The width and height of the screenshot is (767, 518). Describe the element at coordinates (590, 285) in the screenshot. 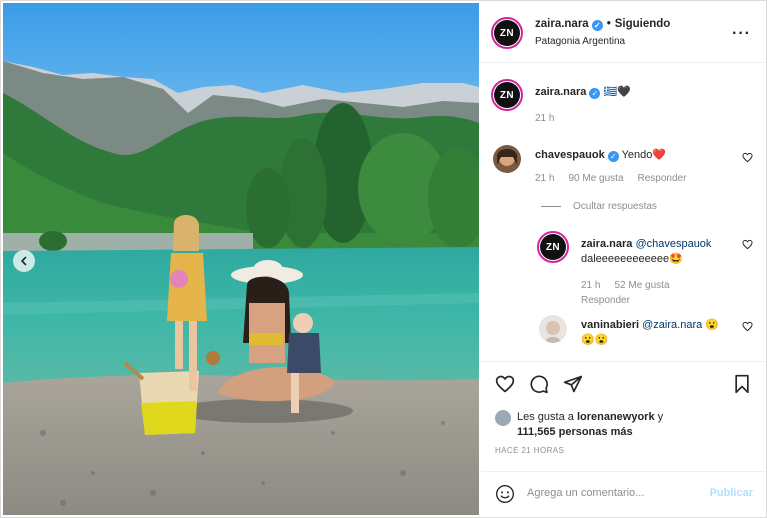

I see `reply-time: 21 h` at that location.